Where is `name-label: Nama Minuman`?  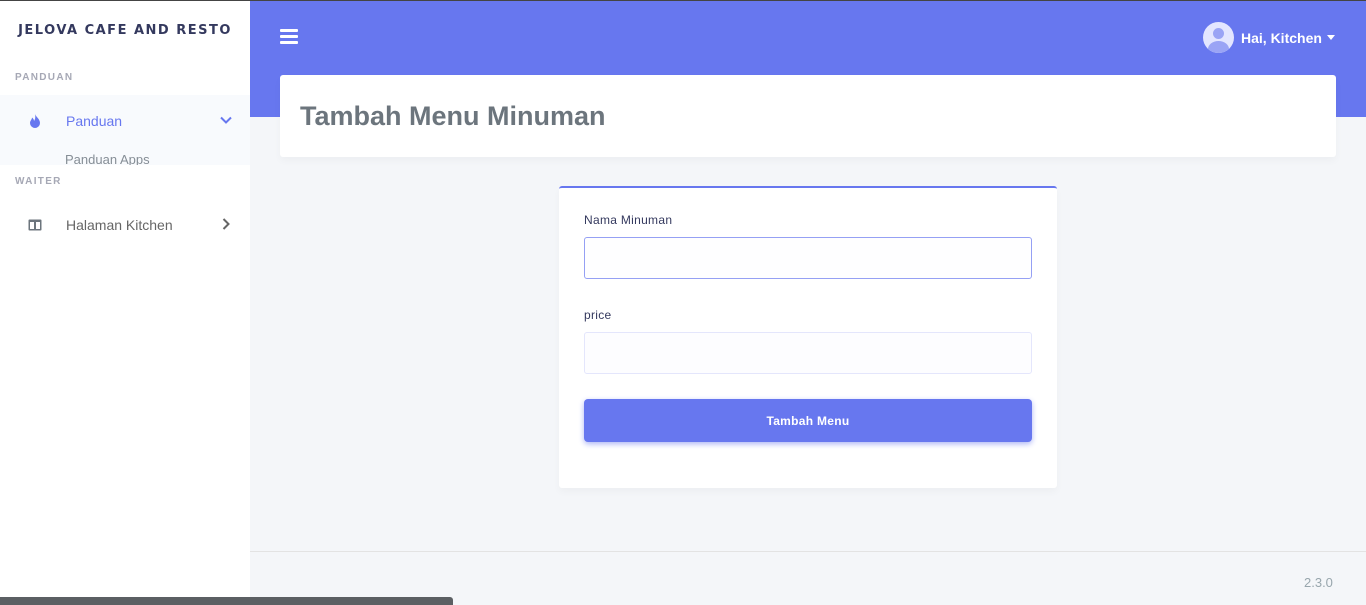
name-label: Nama Minuman is located at coordinates (628, 220).